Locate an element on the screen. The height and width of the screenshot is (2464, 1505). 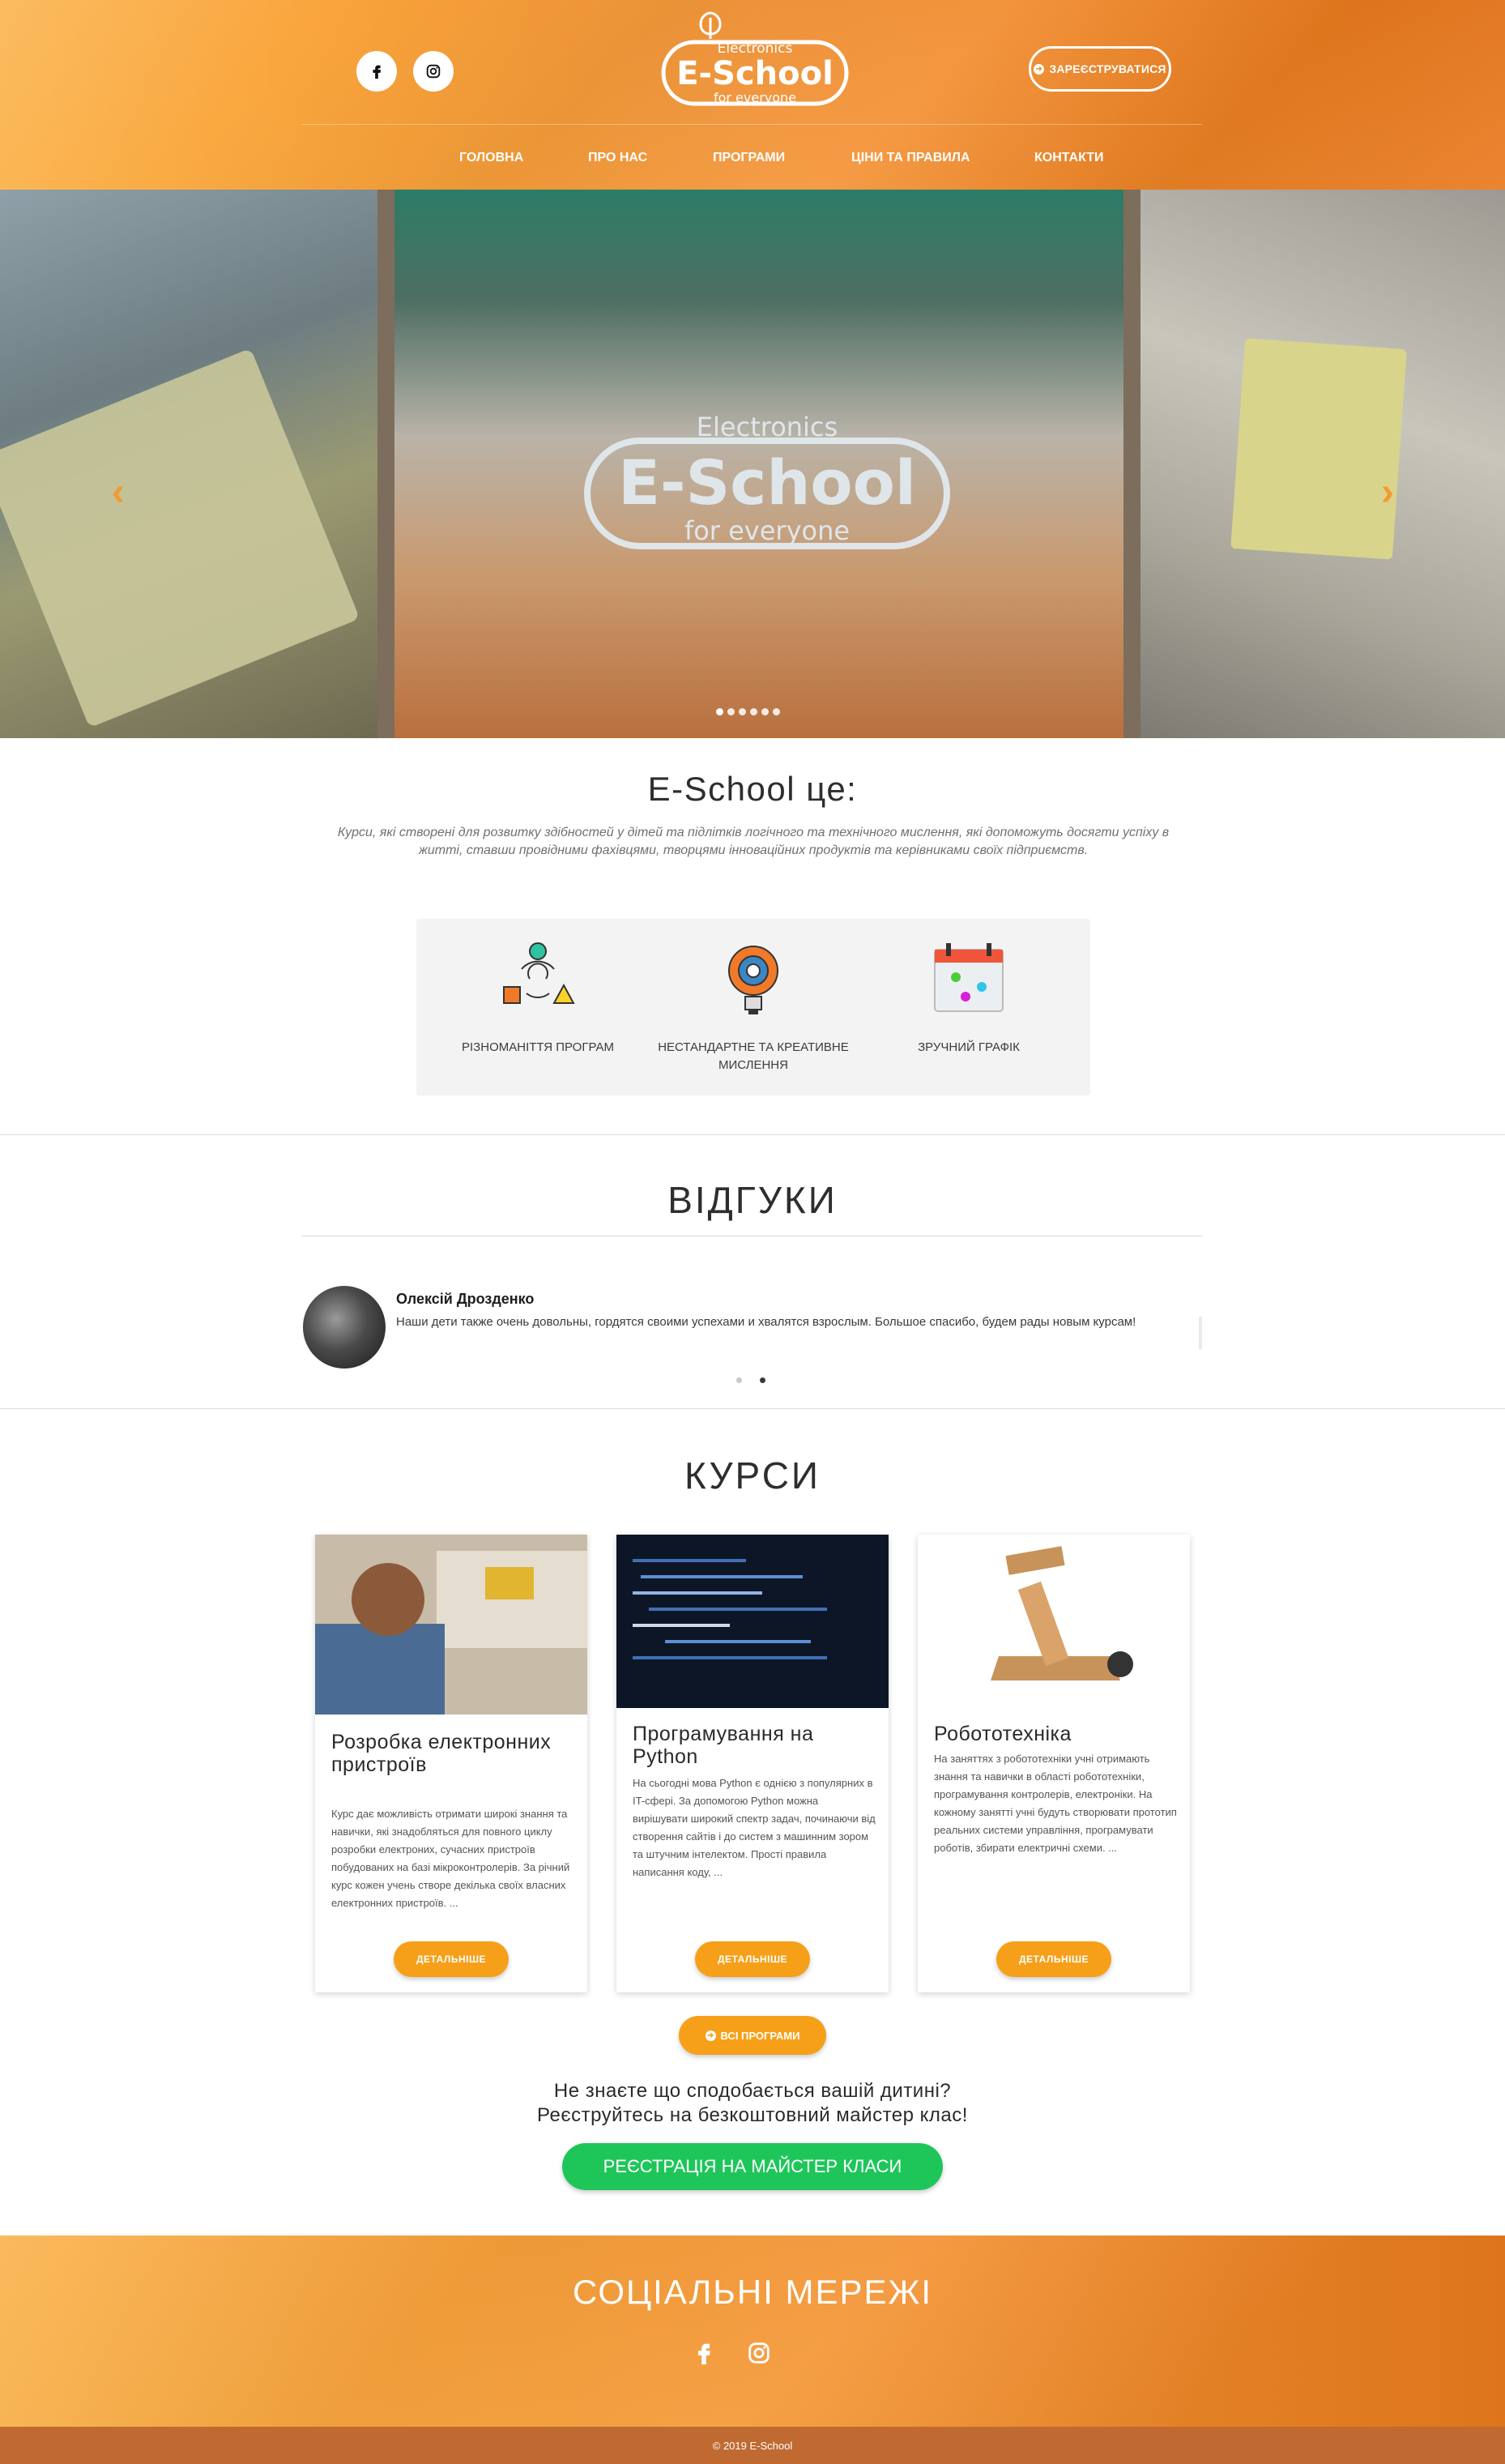
review-author: Олексій Дрозденко is located at coordinates (465, 1299).